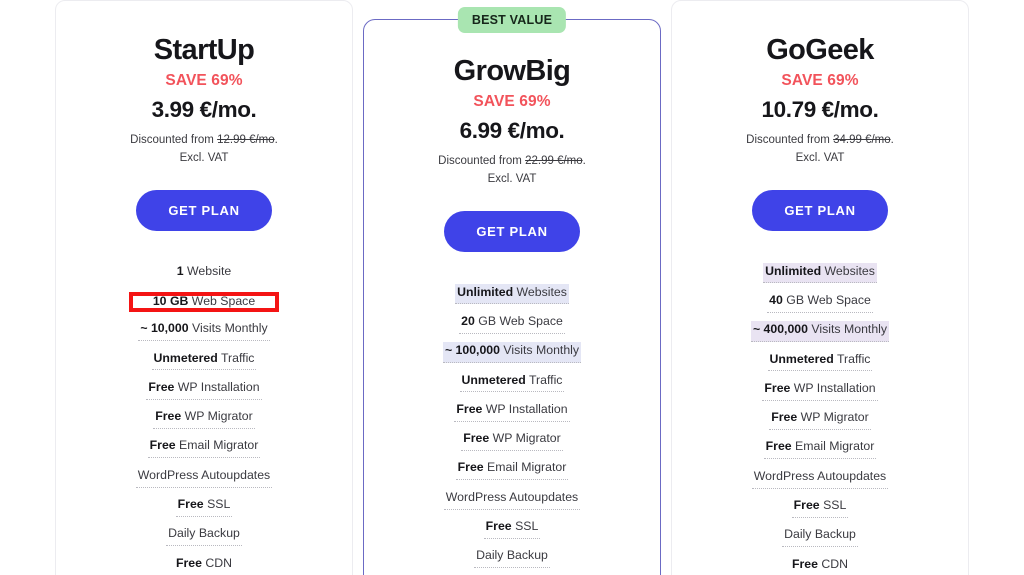  I want to click on feature-text: Free CDN, so click(204, 565).